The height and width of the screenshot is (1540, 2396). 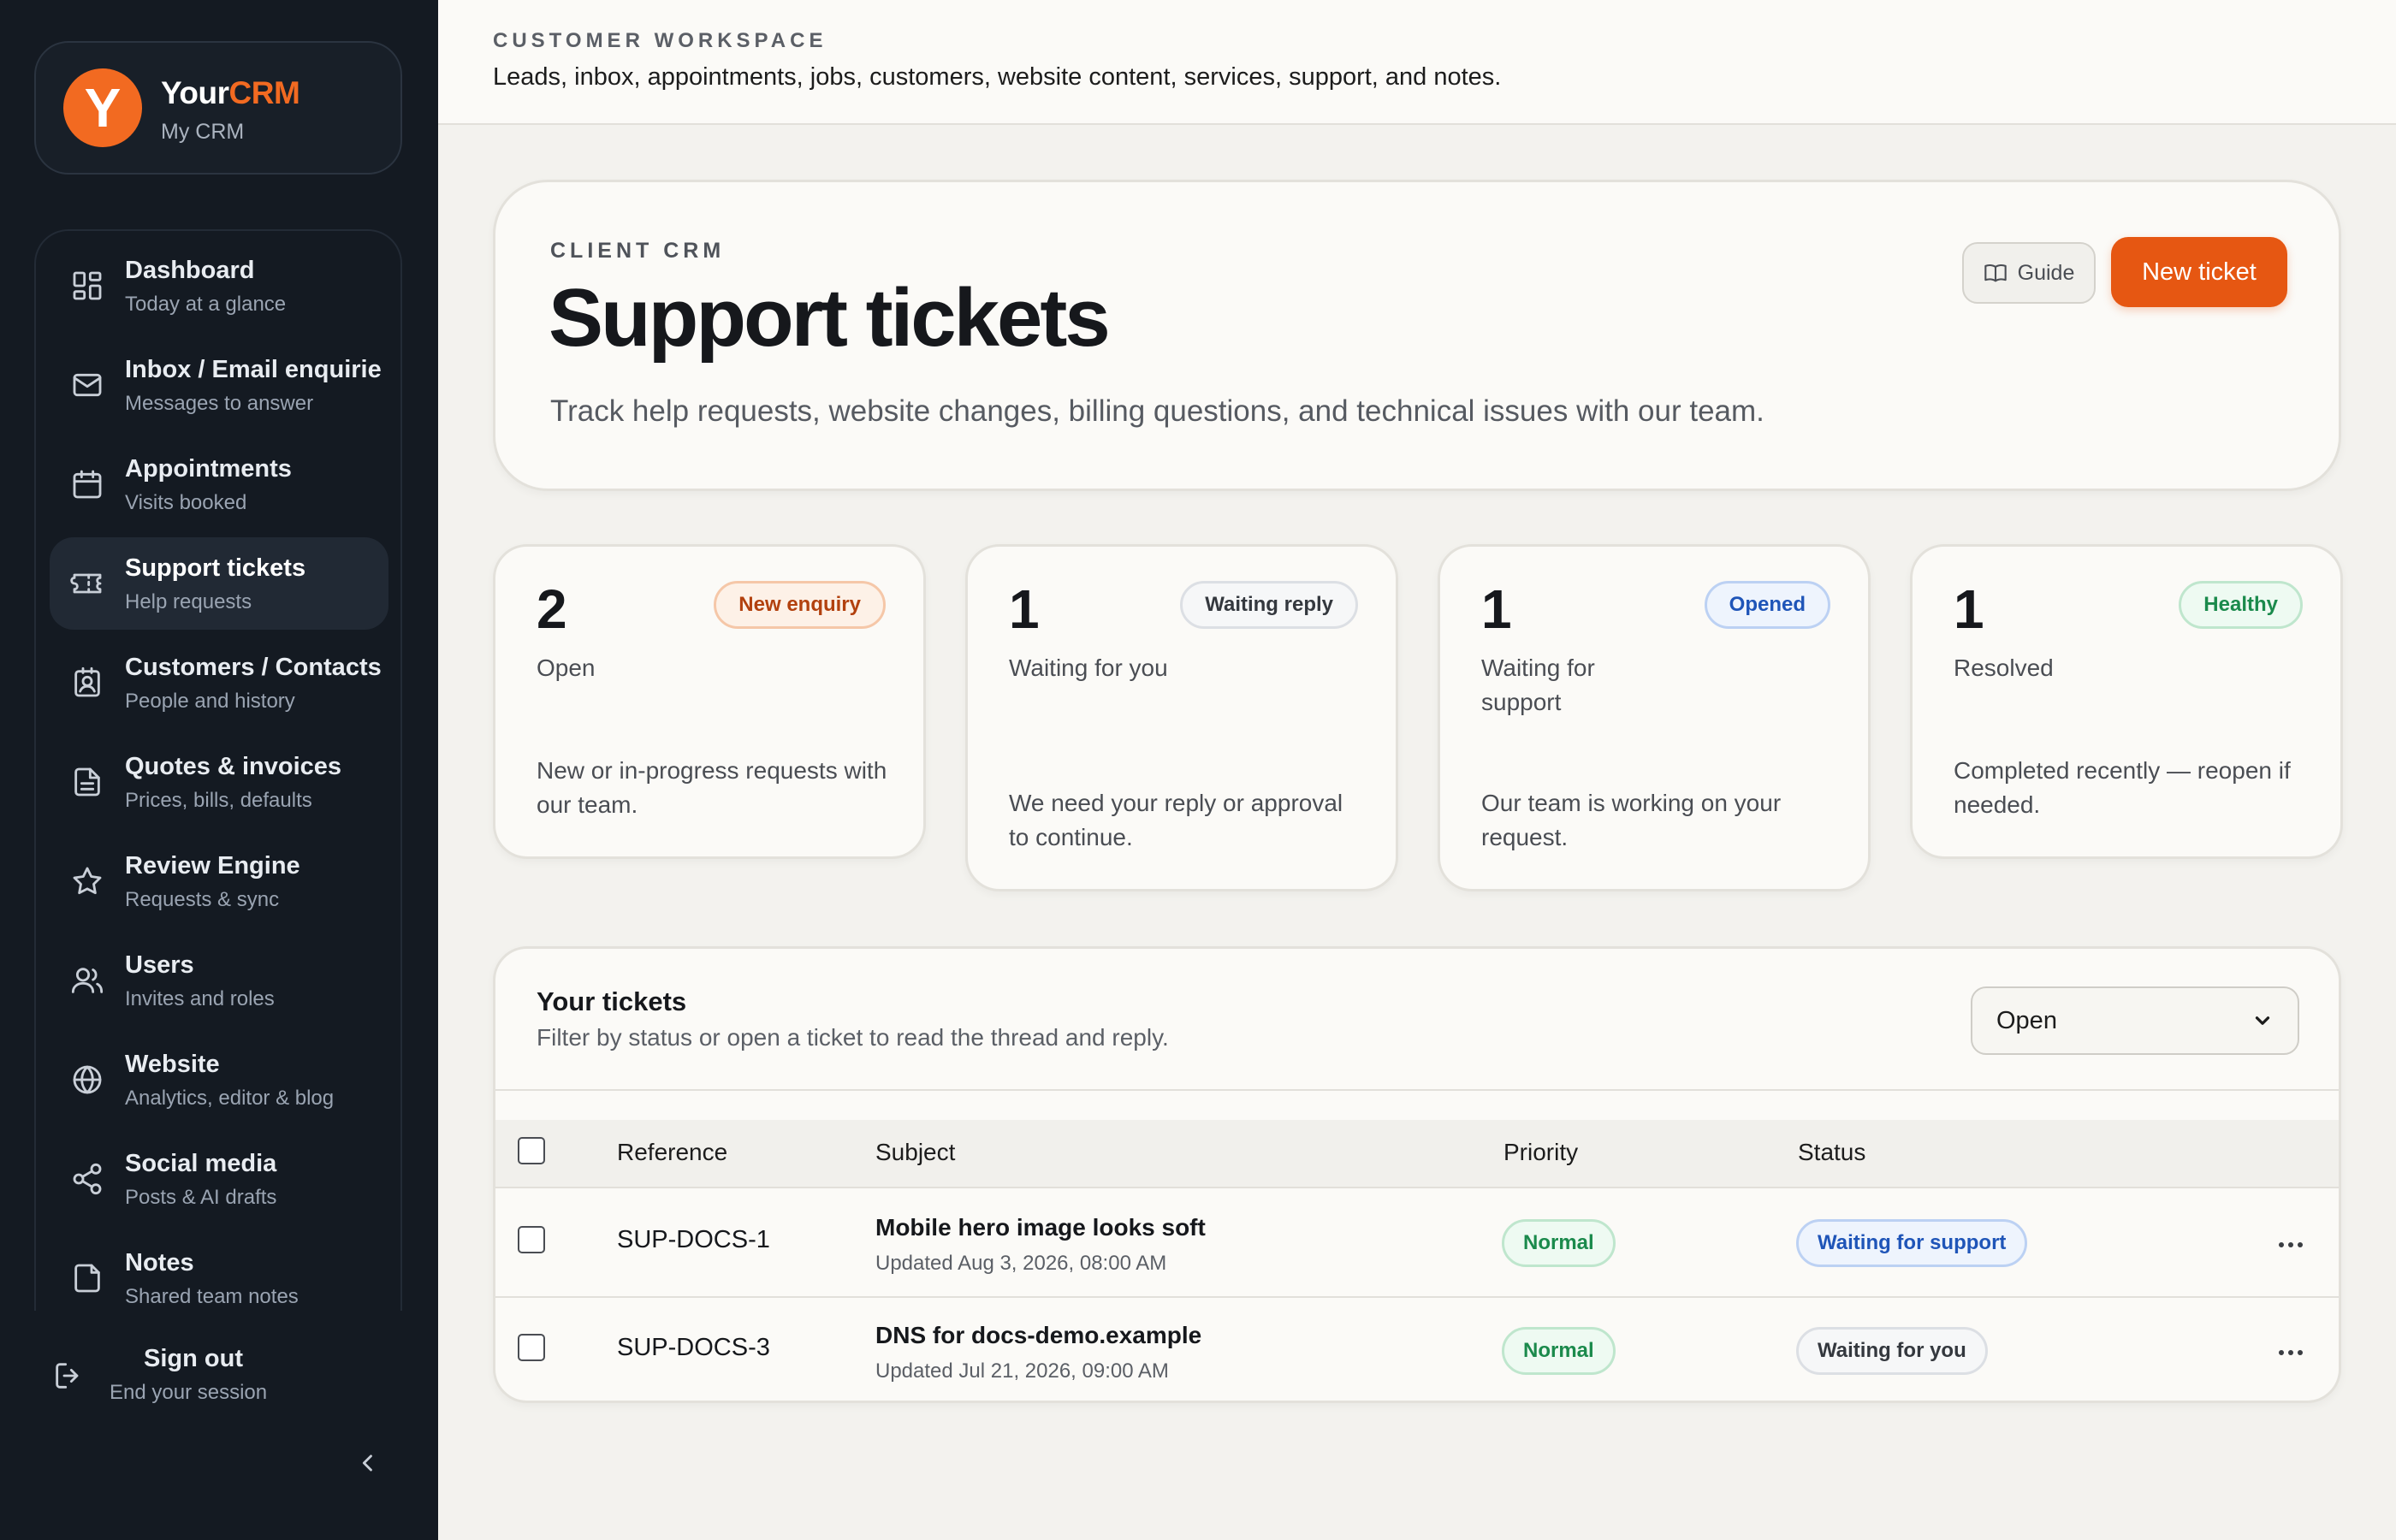 What do you see at coordinates (190, 270) in the screenshot?
I see `sidebar-item-label: Dashboard` at bounding box center [190, 270].